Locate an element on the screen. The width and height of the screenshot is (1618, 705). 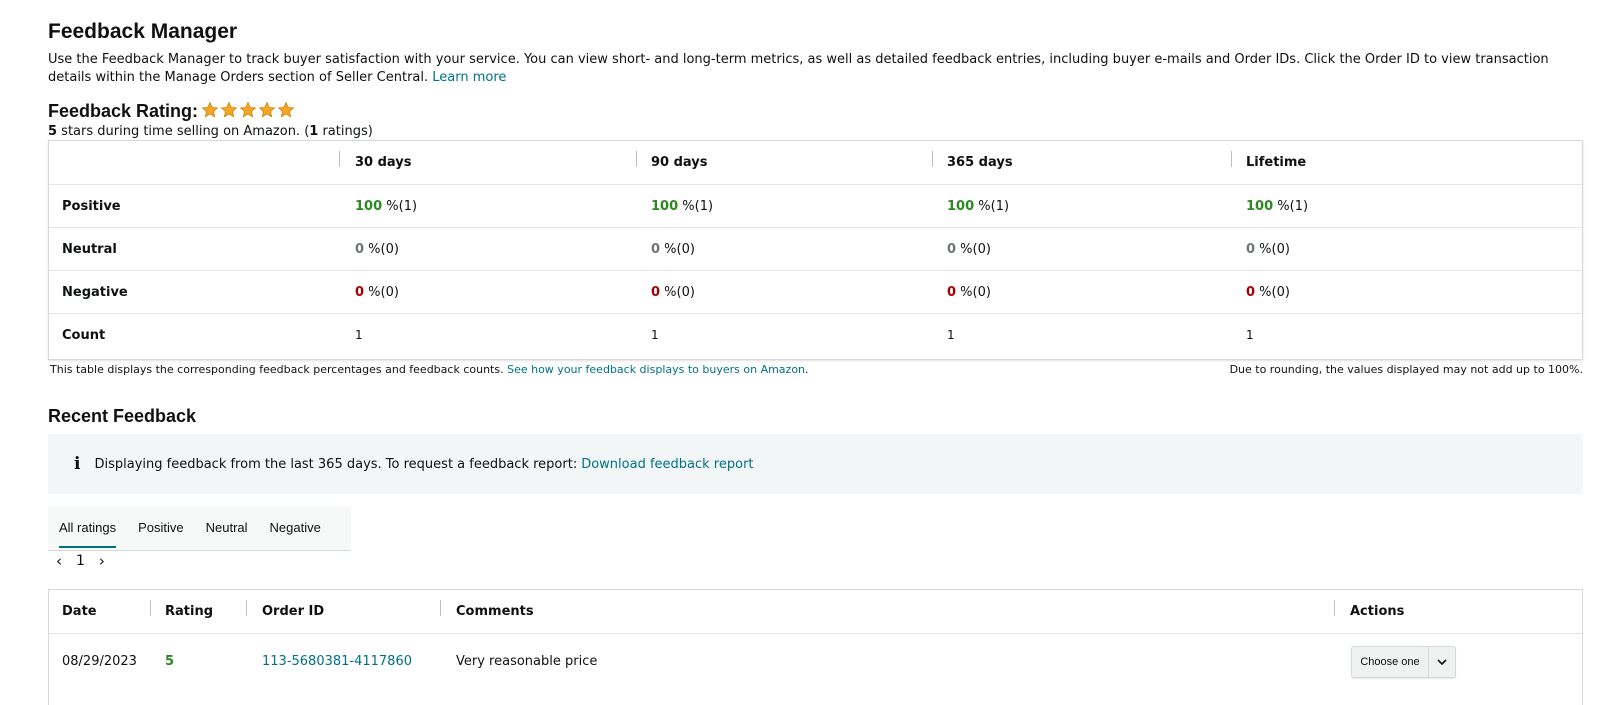
learn-more-link: Learn more is located at coordinates (469, 77).